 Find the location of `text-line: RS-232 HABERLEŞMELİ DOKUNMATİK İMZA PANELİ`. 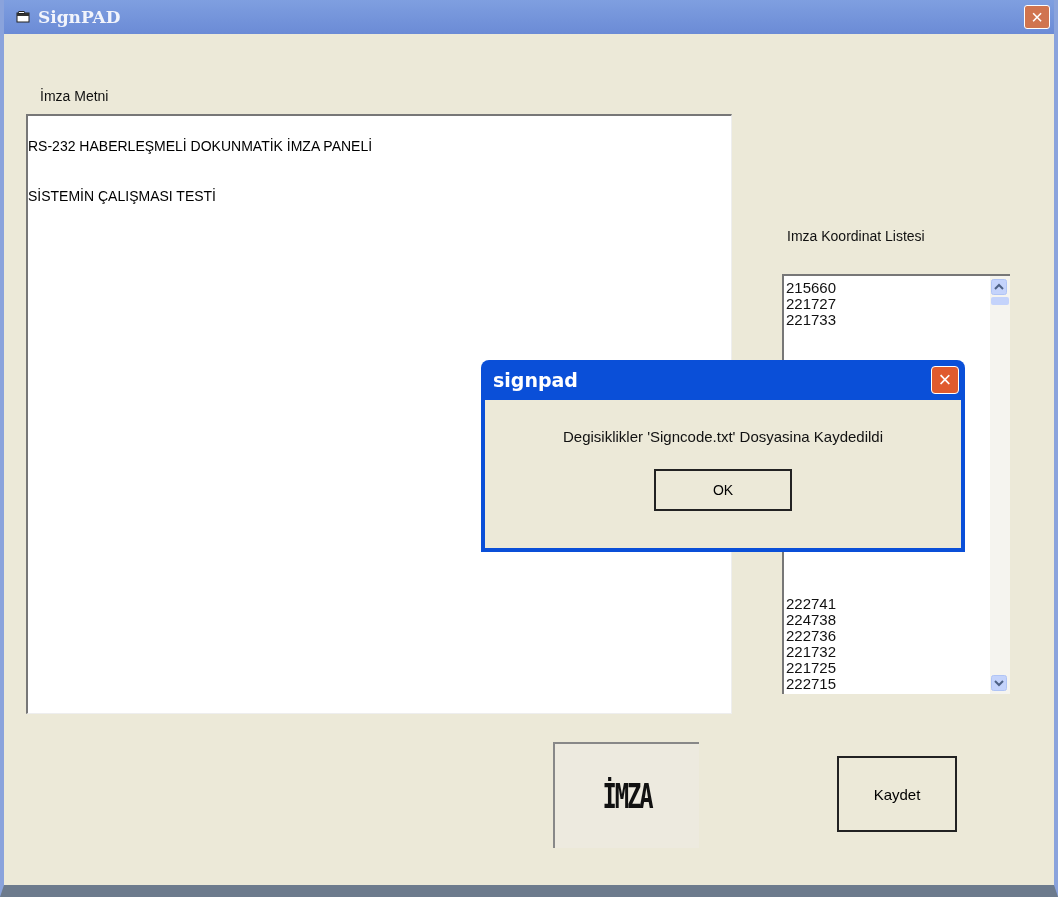

text-line: RS-232 HABERLEŞMELİ DOKUNMATİK İMZA PANELİ is located at coordinates (201, 146).